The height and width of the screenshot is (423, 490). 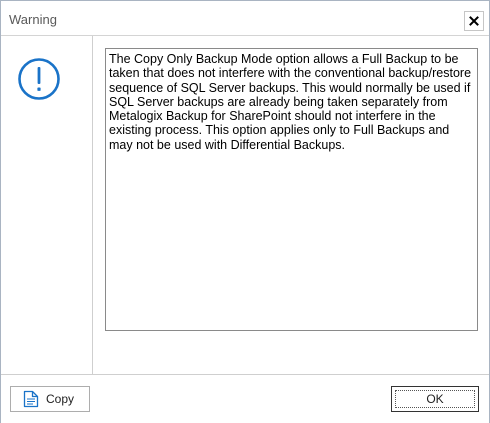 I want to click on ok-button: OK, so click(x=435, y=399).